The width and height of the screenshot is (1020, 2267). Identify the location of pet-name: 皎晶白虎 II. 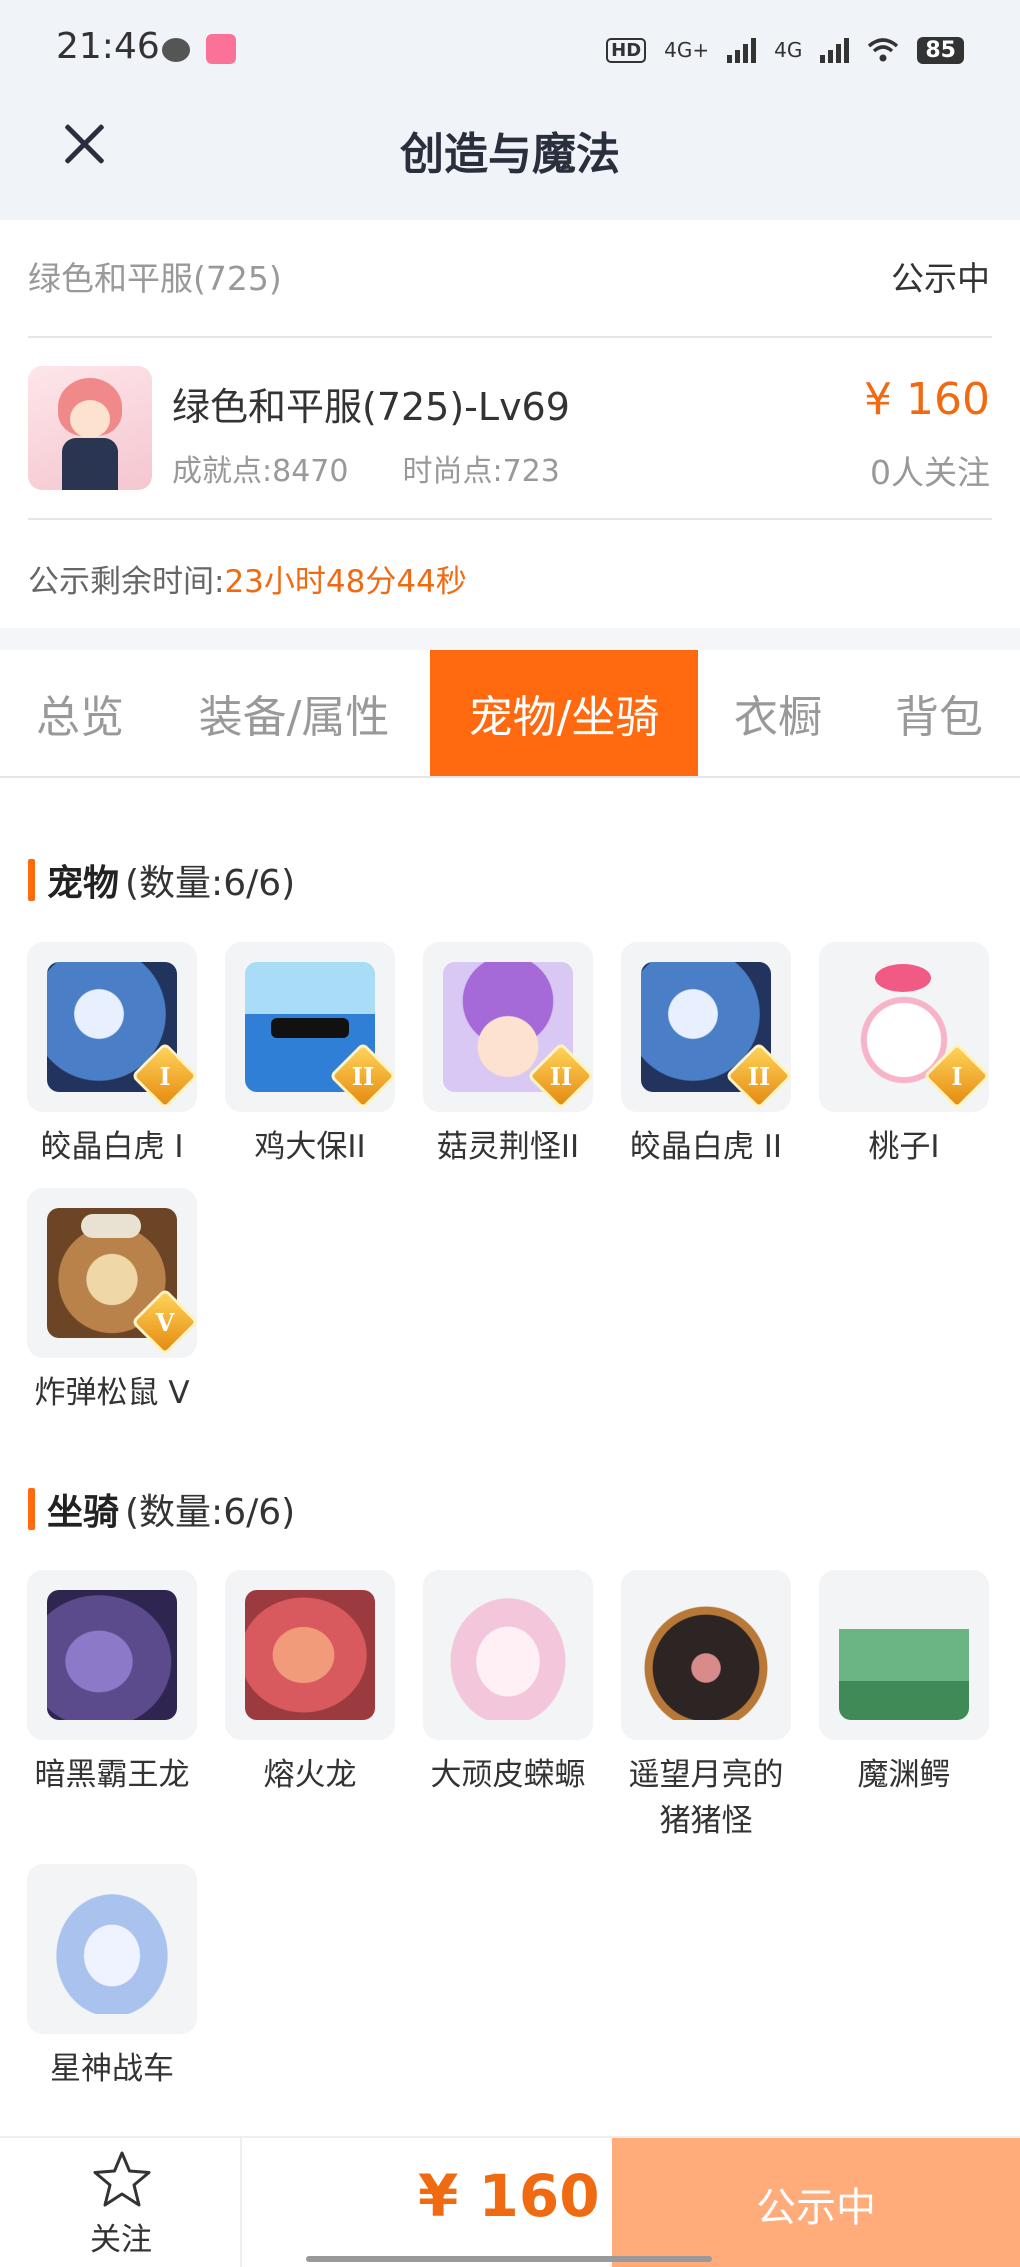
(706, 1147).